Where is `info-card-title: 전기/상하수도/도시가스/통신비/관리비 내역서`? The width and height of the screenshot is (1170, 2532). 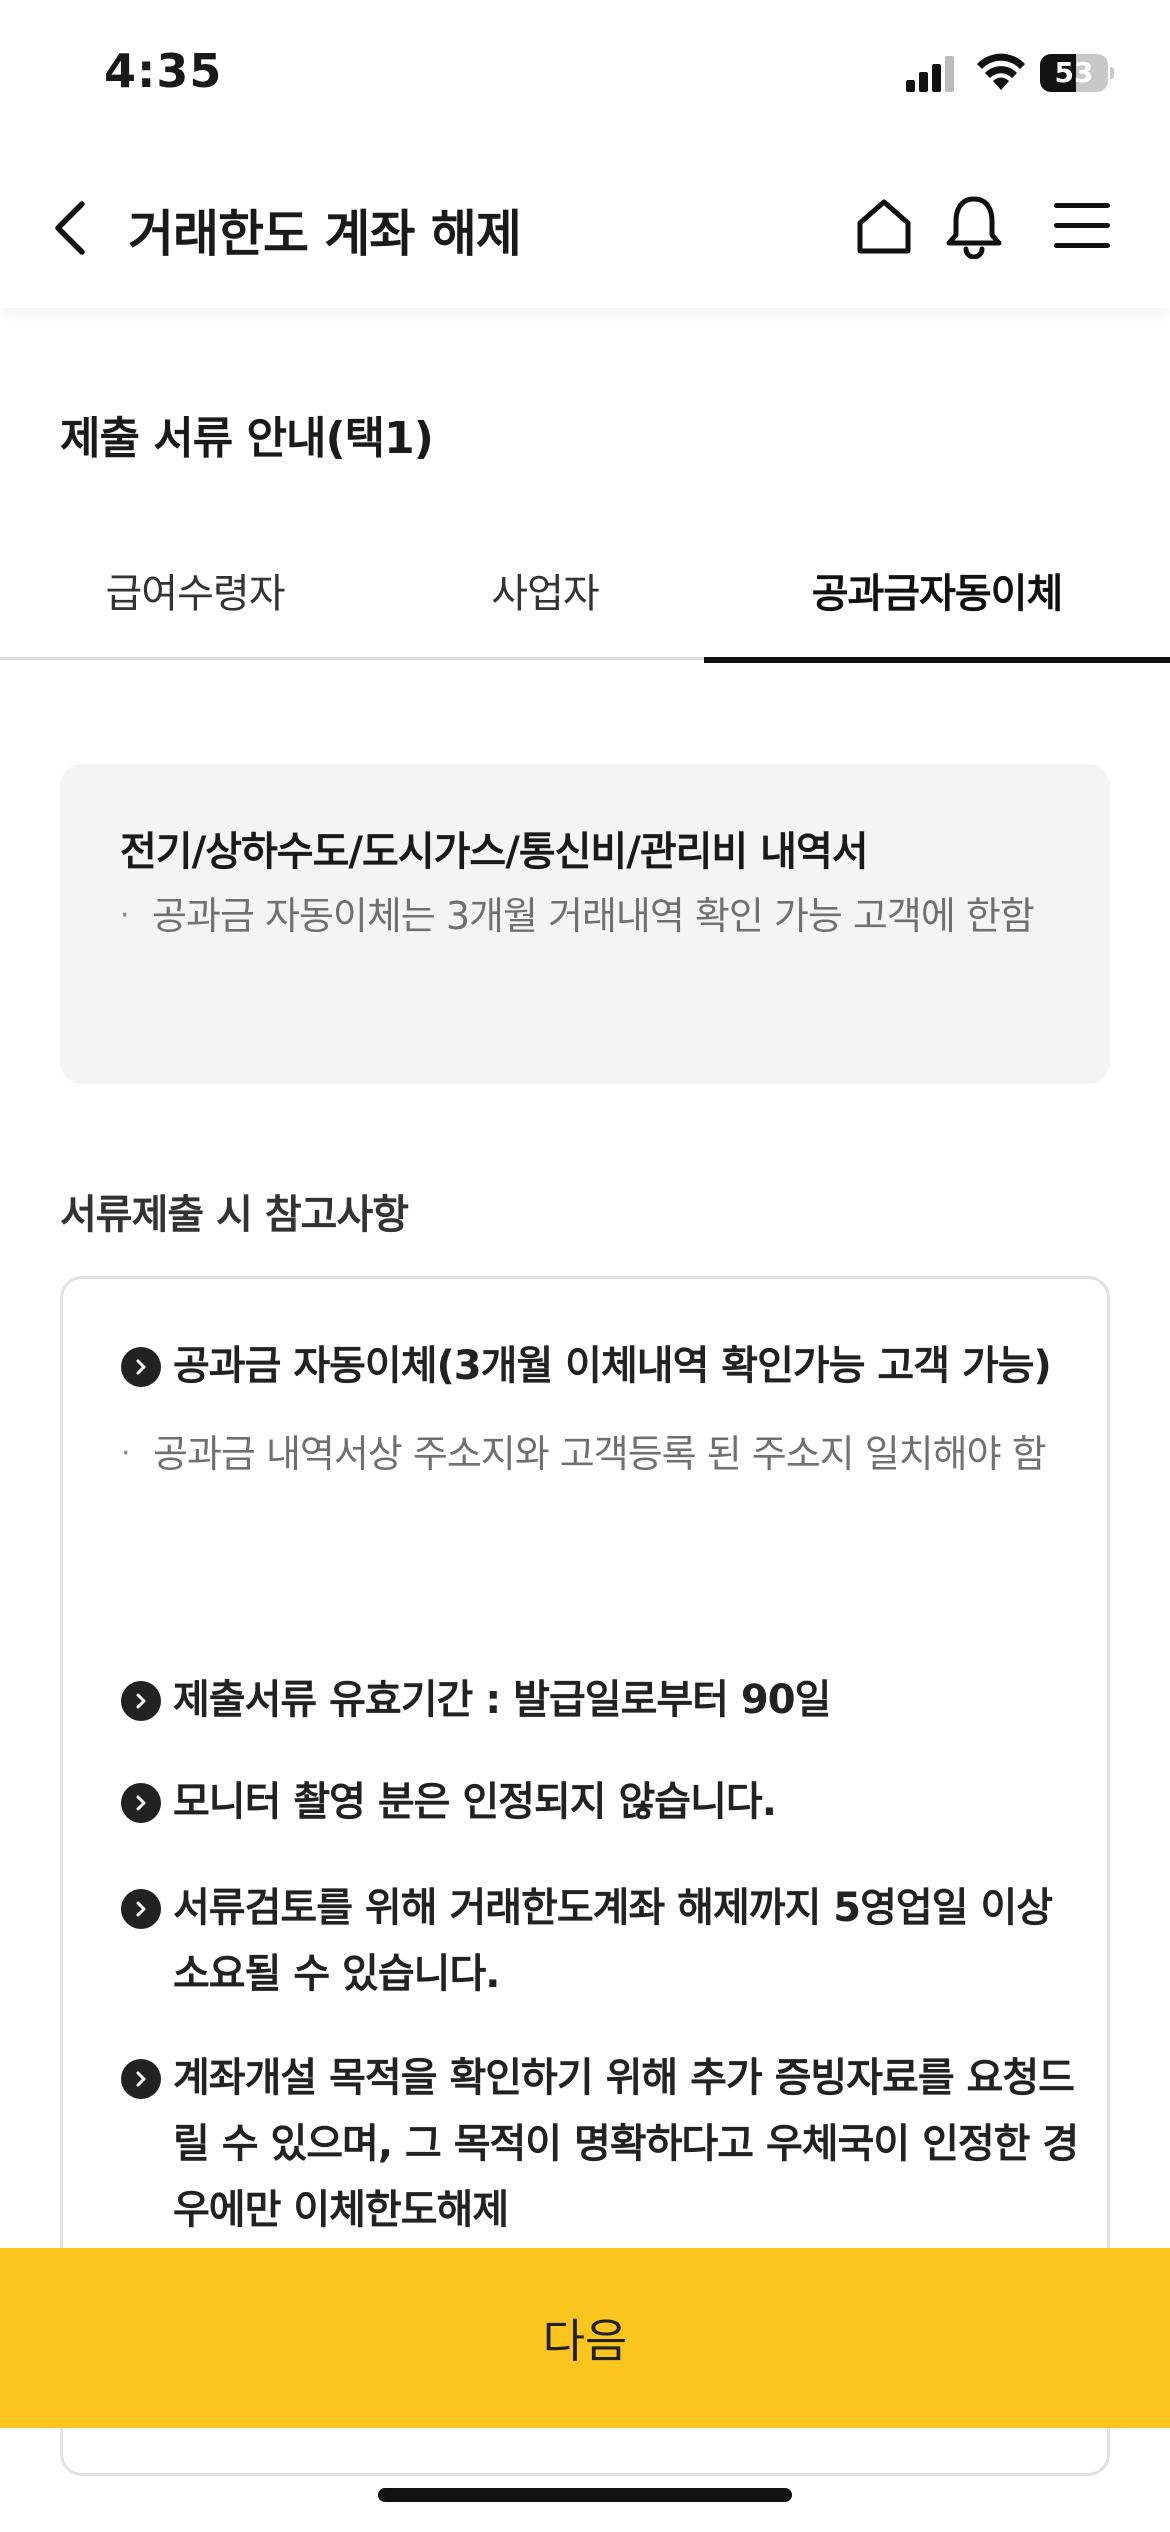 info-card-title: 전기/상하수도/도시가스/통신비/관리비 내역서 is located at coordinates (494, 852).